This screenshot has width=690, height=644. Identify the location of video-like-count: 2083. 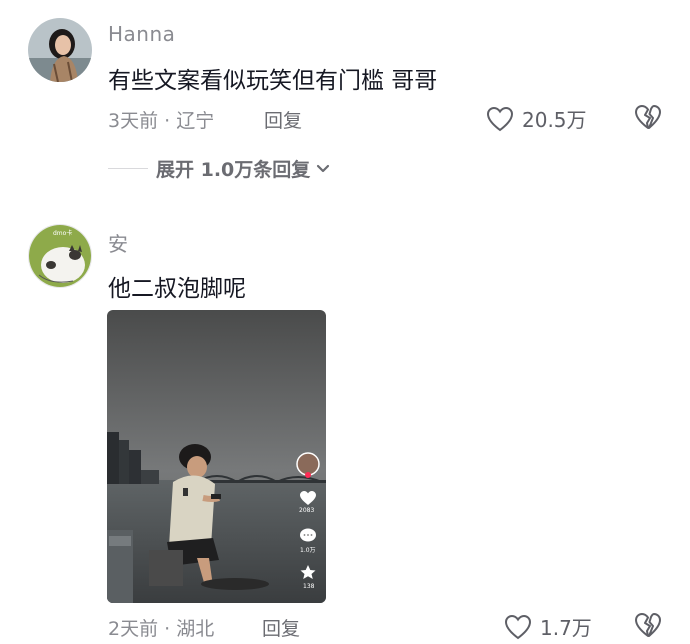
(307, 510).